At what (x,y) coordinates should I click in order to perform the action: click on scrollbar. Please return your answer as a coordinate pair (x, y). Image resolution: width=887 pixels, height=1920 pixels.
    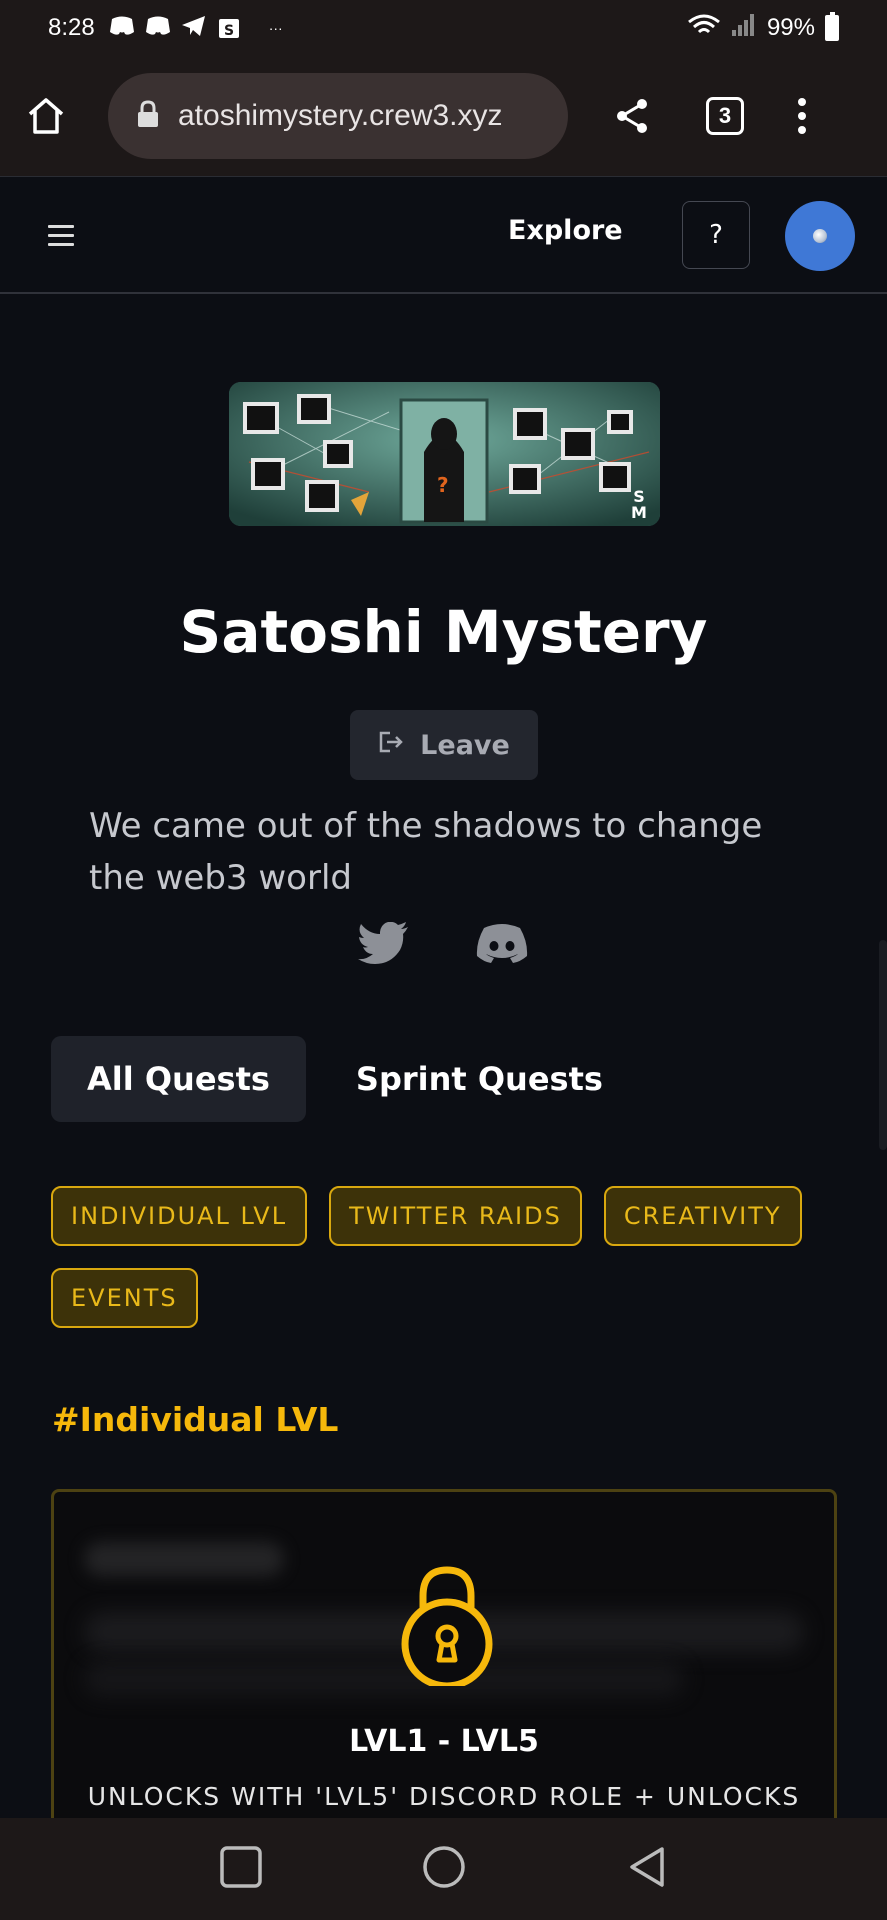
    Looking at the image, I should click on (883, 1045).